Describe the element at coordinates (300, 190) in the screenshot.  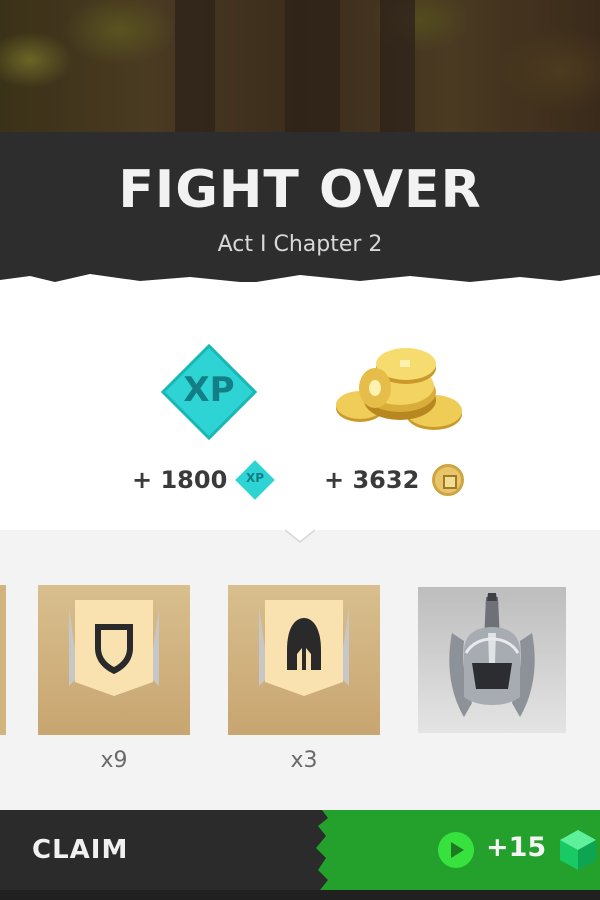
I see `page-title: FIGHT OVER` at that location.